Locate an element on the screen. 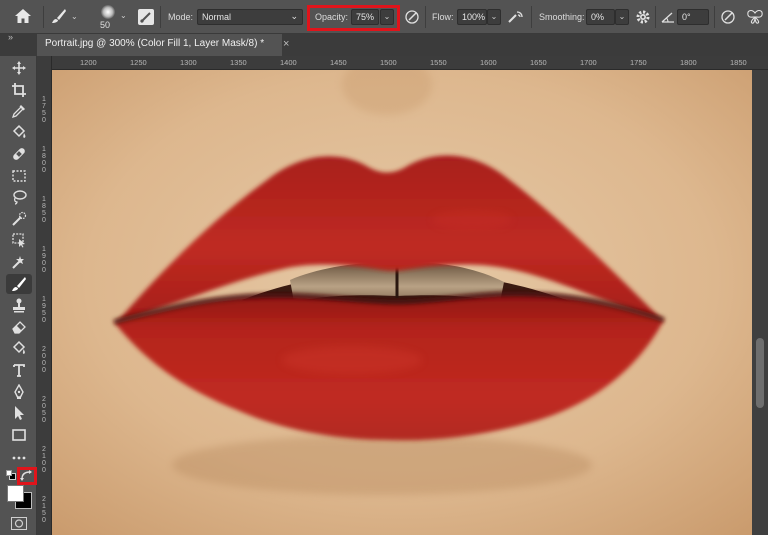  crop-icon is located at coordinates (19, 90).